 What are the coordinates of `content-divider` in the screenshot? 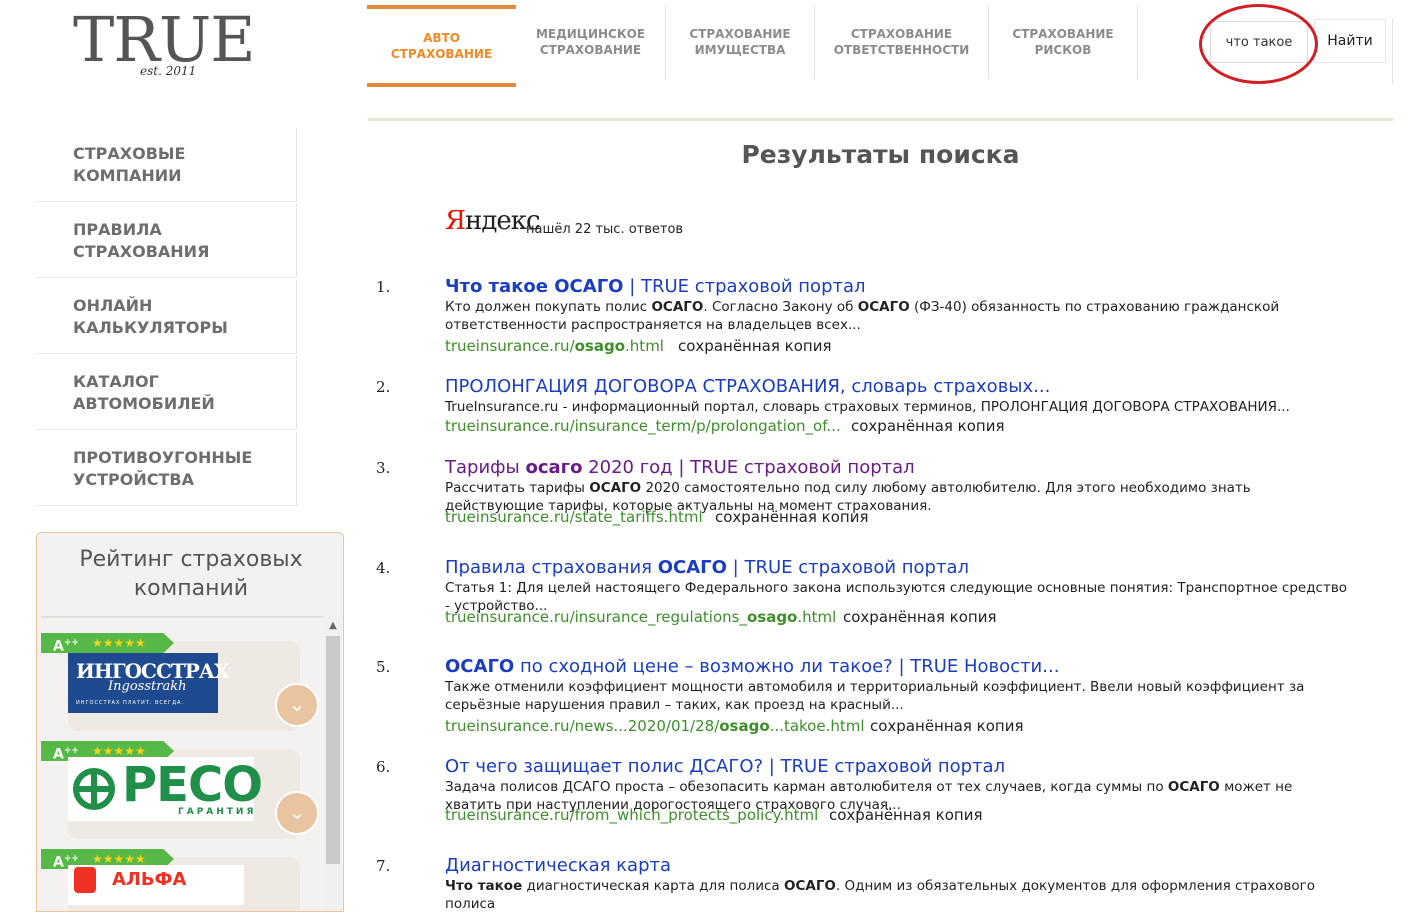 It's located at (880, 119).